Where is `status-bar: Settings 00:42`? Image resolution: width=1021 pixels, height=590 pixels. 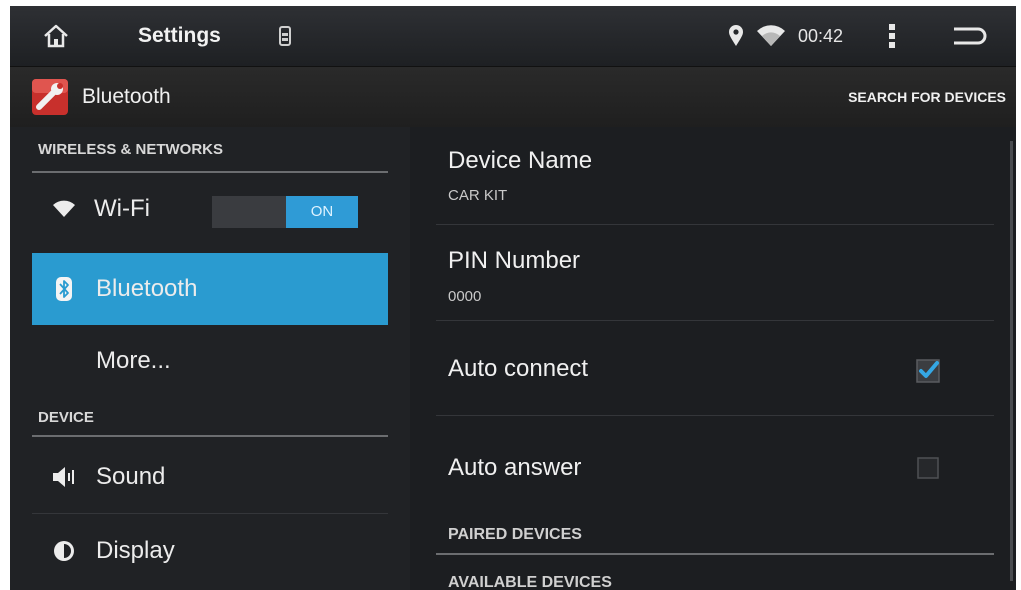 status-bar: Settings 00:42 is located at coordinates (513, 36).